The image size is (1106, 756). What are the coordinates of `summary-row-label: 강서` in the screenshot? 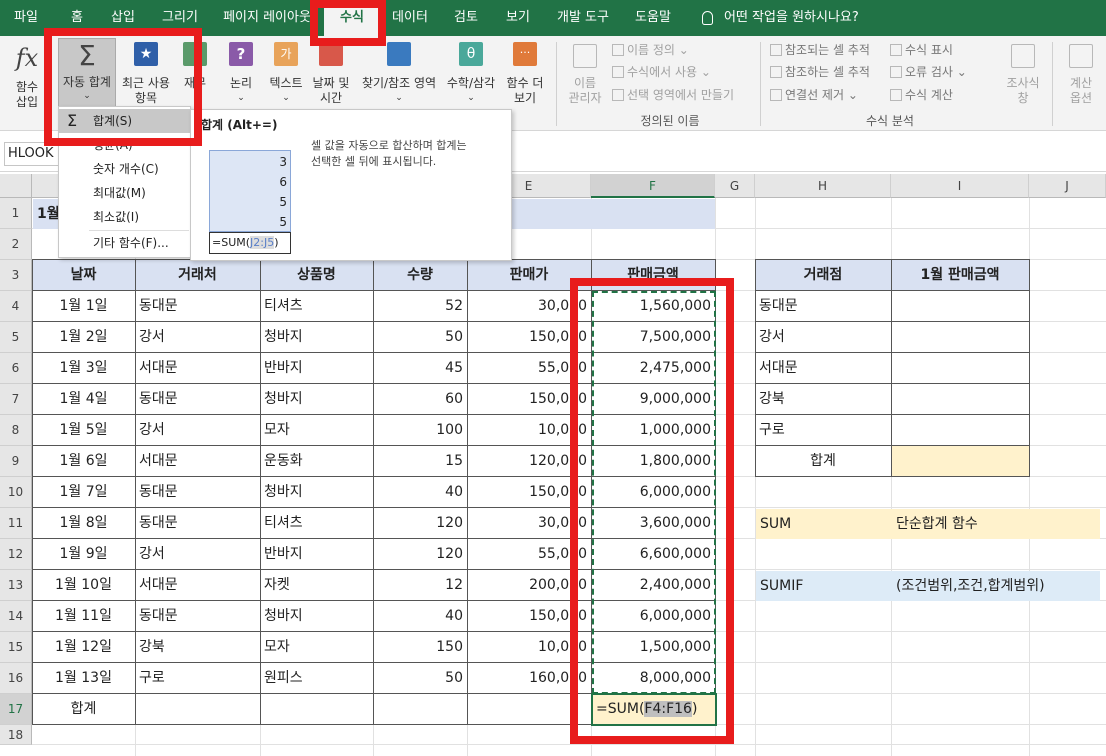 It's located at (772, 337).